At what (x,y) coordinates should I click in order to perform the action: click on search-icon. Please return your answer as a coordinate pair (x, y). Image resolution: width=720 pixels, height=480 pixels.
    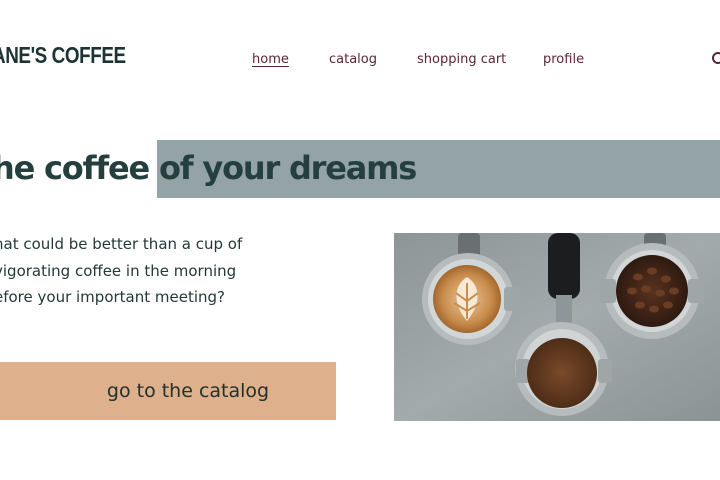
    Looking at the image, I should click on (716, 58).